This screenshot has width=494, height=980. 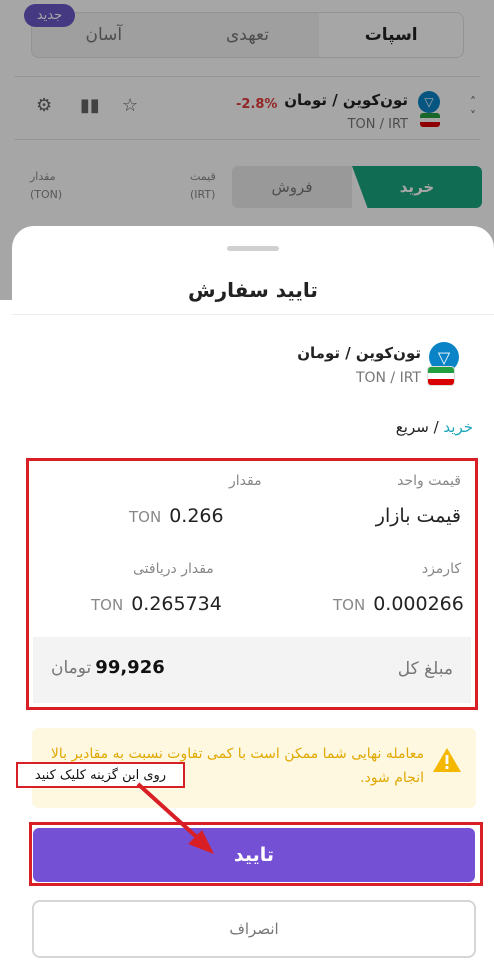 What do you see at coordinates (441, 569) in the screenshot?
I see `fee-label: کارمزد` at bounding box center [441, 569].